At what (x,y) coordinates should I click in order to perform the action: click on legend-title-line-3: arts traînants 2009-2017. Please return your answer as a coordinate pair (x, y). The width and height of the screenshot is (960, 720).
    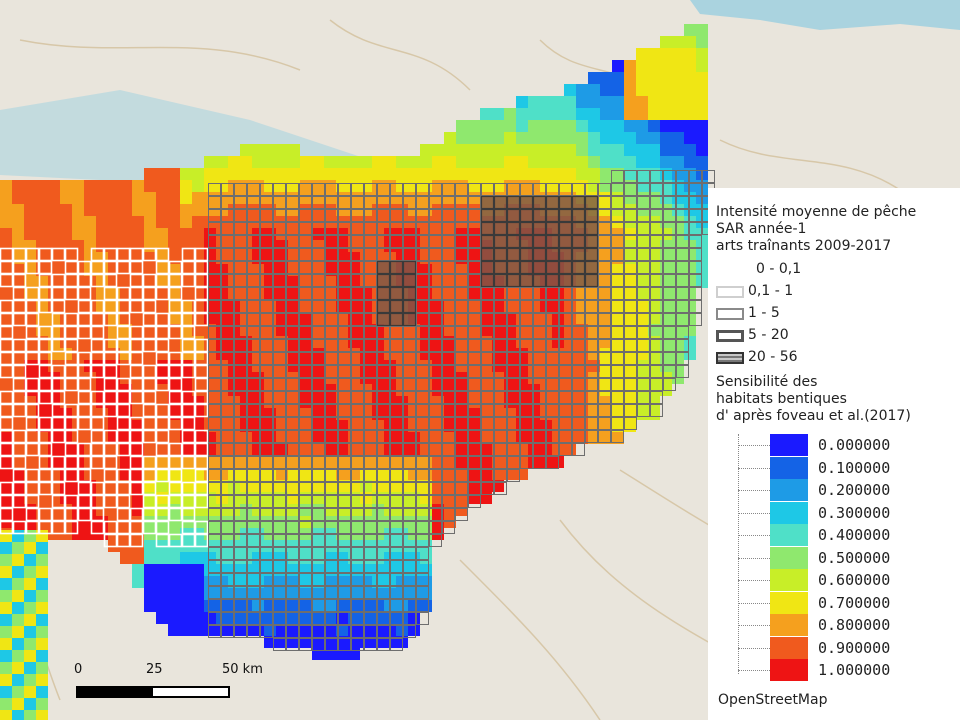
    Looking at the image, I should click on (804, 246).